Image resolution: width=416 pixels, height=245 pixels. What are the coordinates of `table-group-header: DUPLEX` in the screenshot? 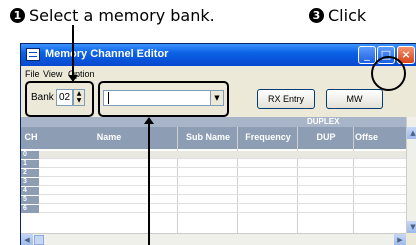 It's located at (213, 122).